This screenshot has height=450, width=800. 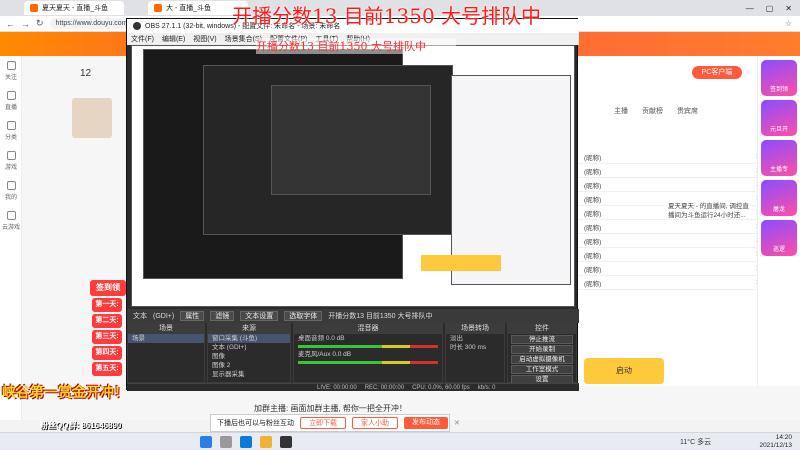 What do you see at coordinates (65, 351) in the screenshot?
I see `promo-overlay: 签到领 第一天: 第二天: 第三天: 第四天: 第五天:` at bounding box center [65, 351].